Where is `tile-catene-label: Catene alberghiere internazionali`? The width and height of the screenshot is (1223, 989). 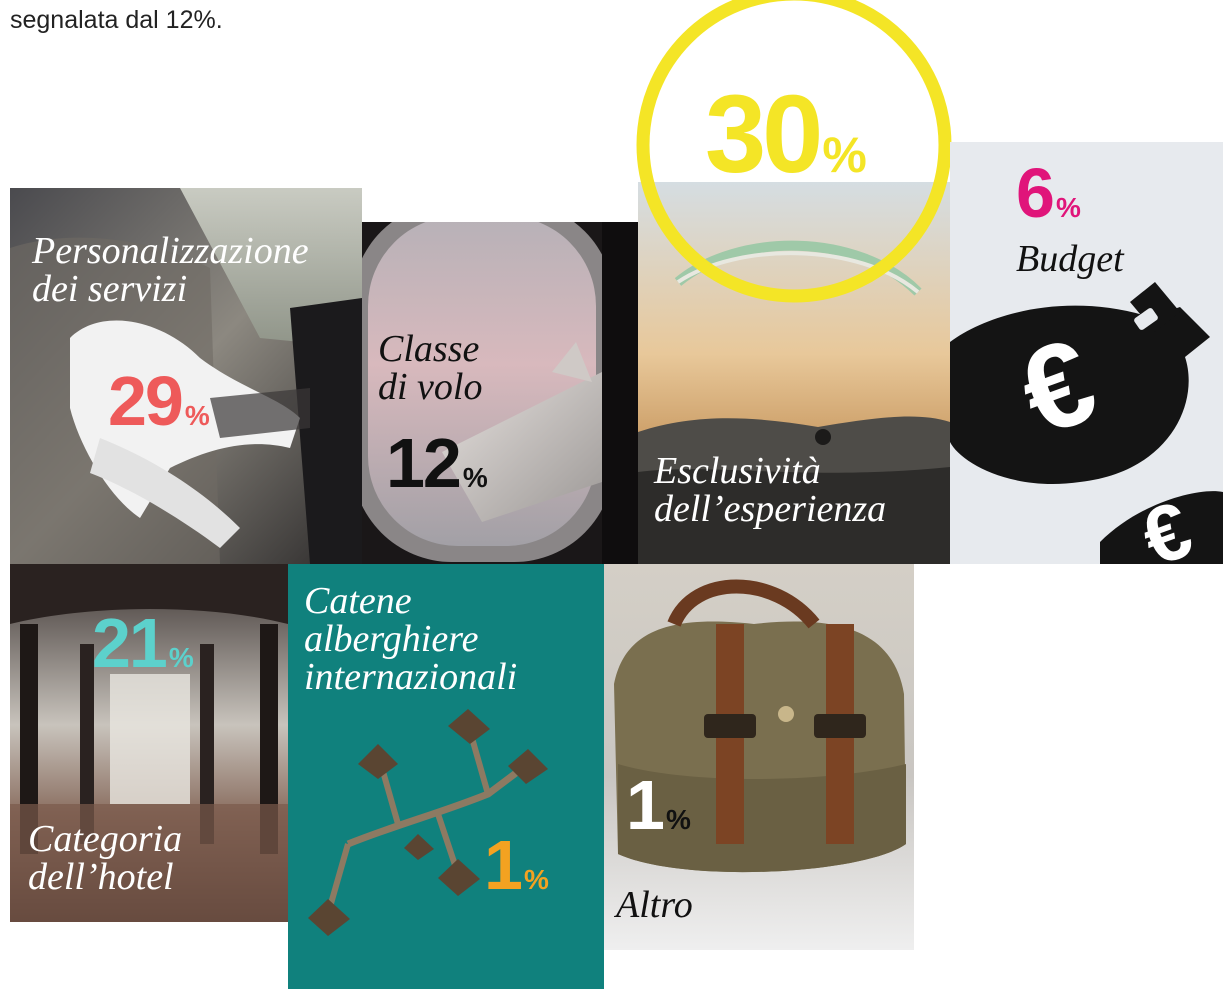
tile-catene-label: Catene alberghiere internazionali is located at coordinates (411, 639).